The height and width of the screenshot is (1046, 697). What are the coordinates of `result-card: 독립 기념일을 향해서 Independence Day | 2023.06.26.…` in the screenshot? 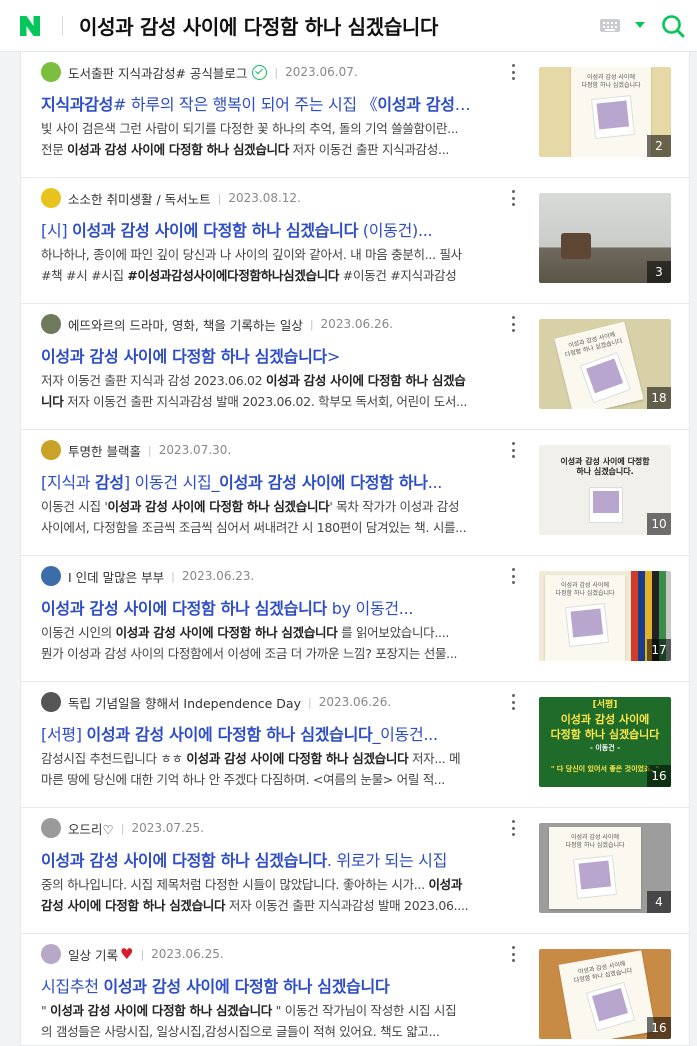 It's located at (355, 745).